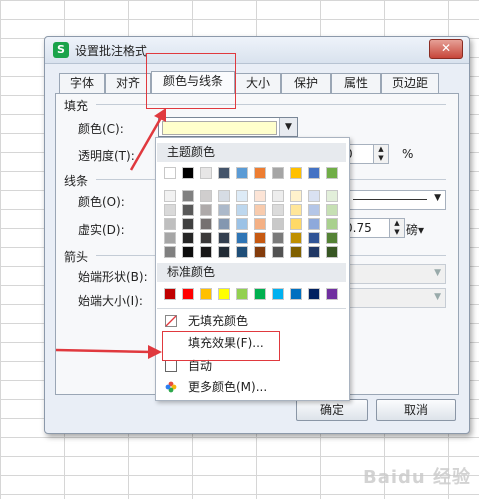  What do you see at coordinates (155, 352) in the screenshot?
I see `arrow-to-fill-effects-head` at bounding box center [155, 352].